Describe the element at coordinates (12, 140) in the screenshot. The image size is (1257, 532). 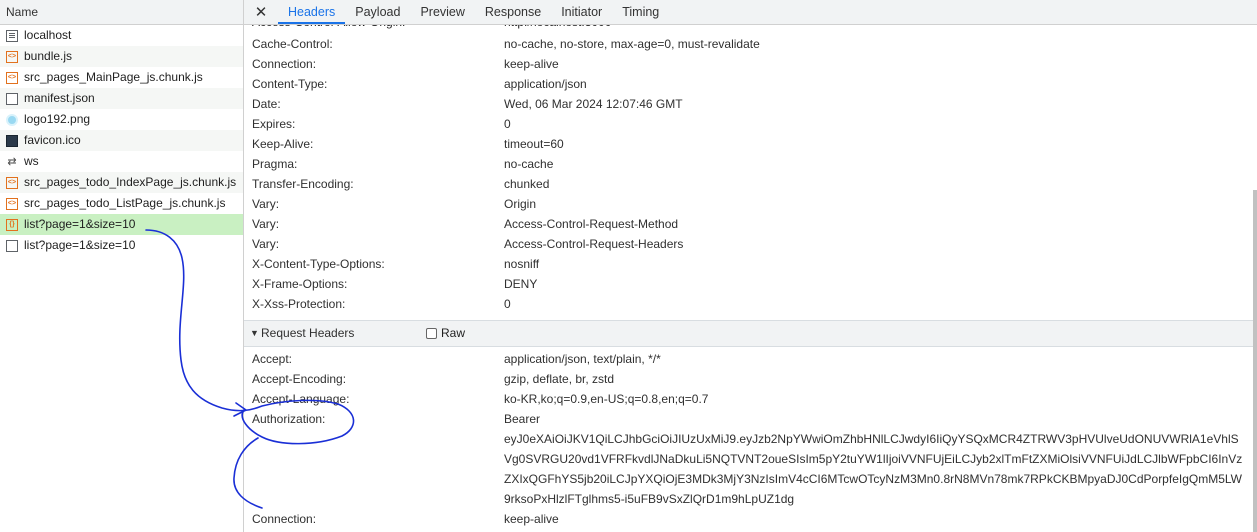
I see `favicon-icon` at that location.